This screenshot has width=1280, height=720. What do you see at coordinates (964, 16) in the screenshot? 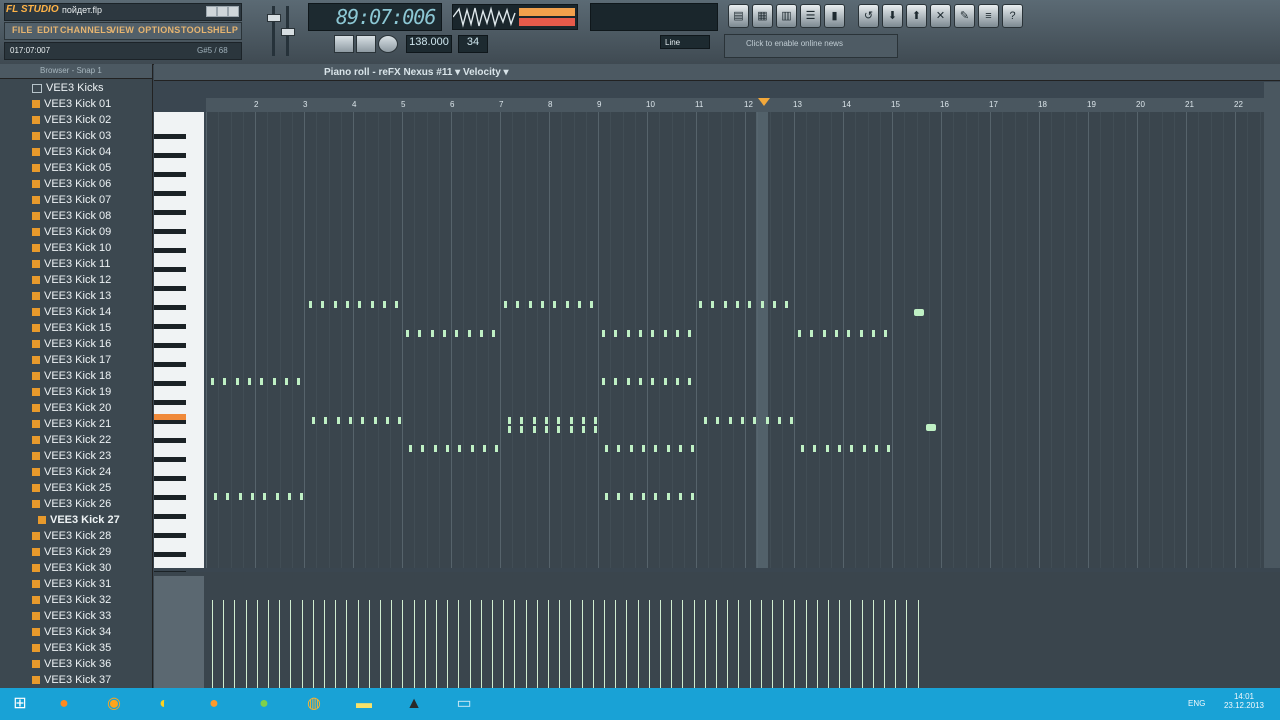
I see `tools-icon: ✎` at bounding box center [964, 16].